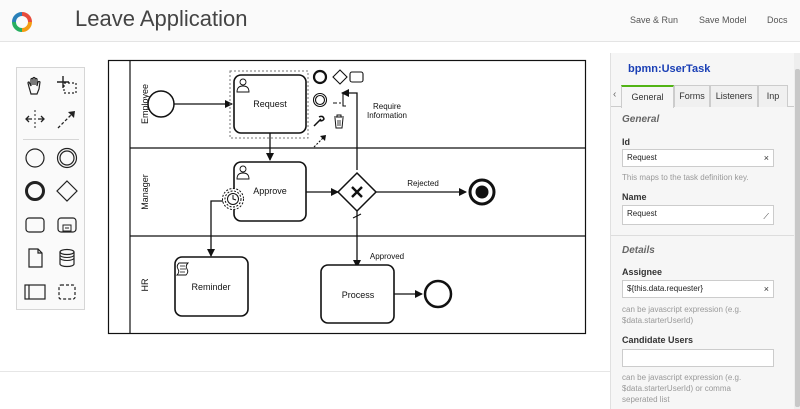 The height and width of the screenshot is (409, 800). I want to click on app-logo-icon, so click(22, 22).